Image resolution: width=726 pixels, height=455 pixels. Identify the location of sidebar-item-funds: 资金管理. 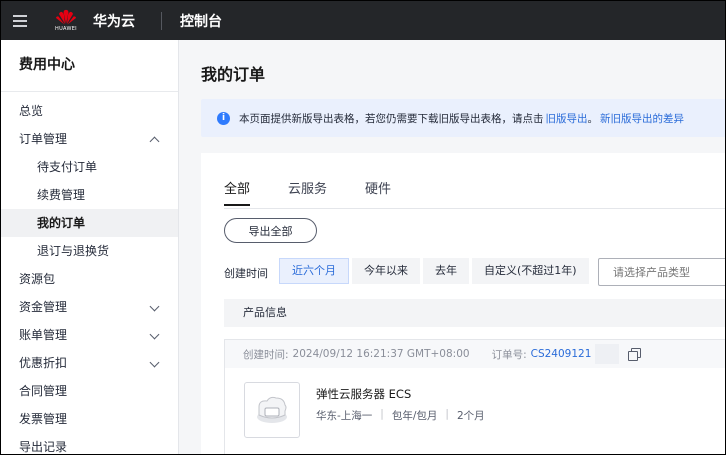
(89, 307).